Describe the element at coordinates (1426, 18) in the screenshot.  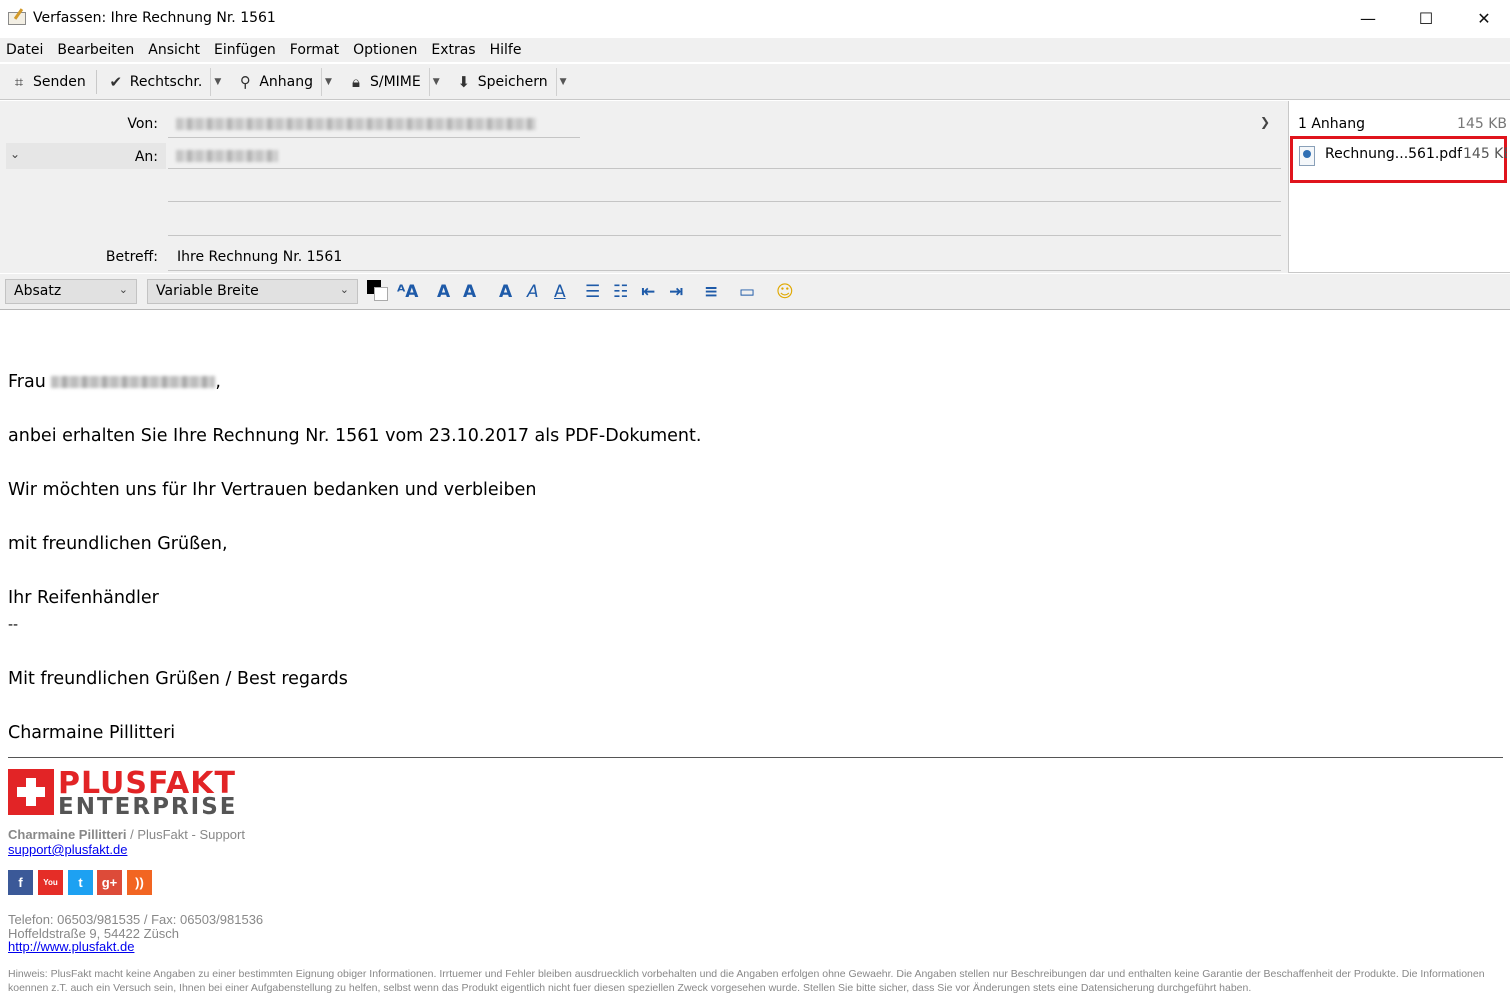
I see `maximize-button: ☐` at that location.